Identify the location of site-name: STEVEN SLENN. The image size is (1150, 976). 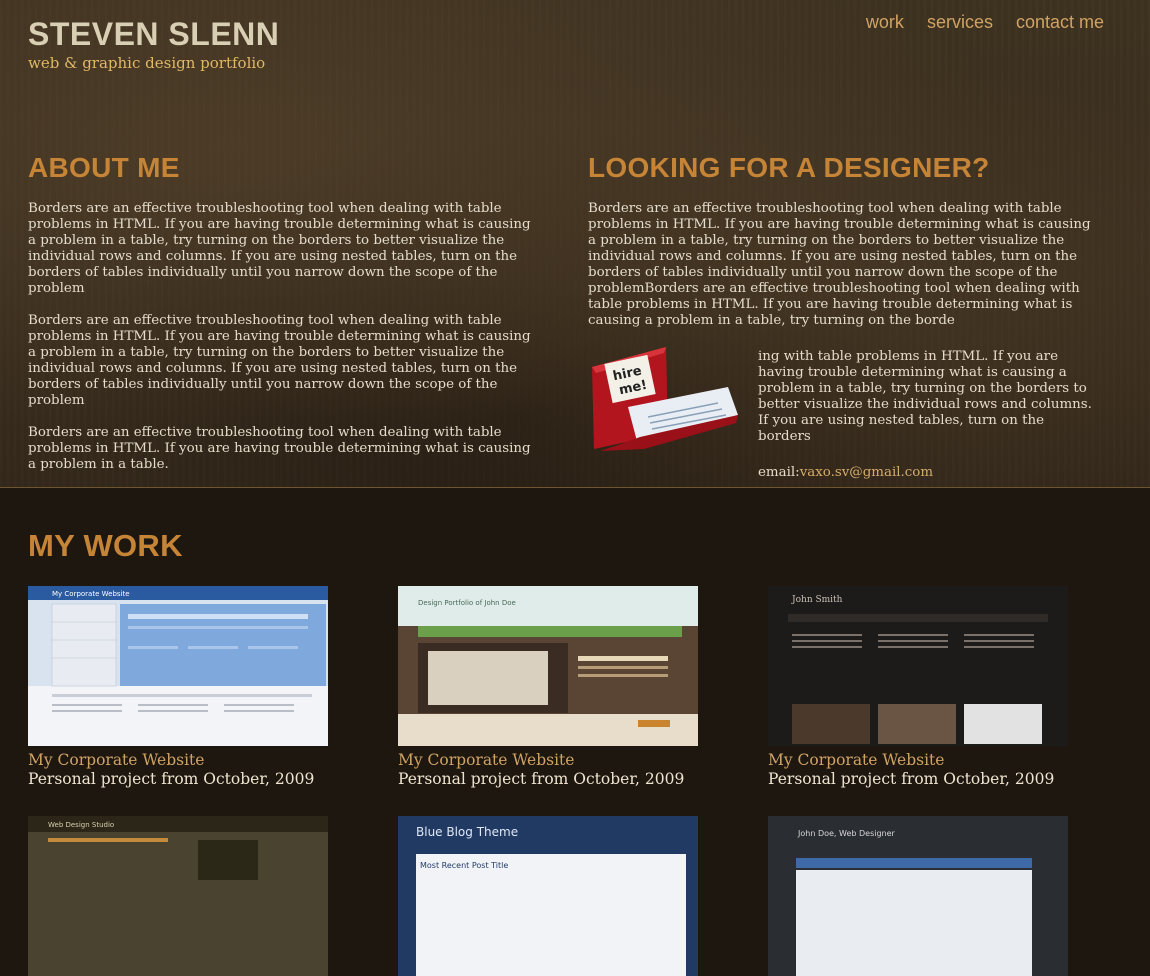
(154, 34).